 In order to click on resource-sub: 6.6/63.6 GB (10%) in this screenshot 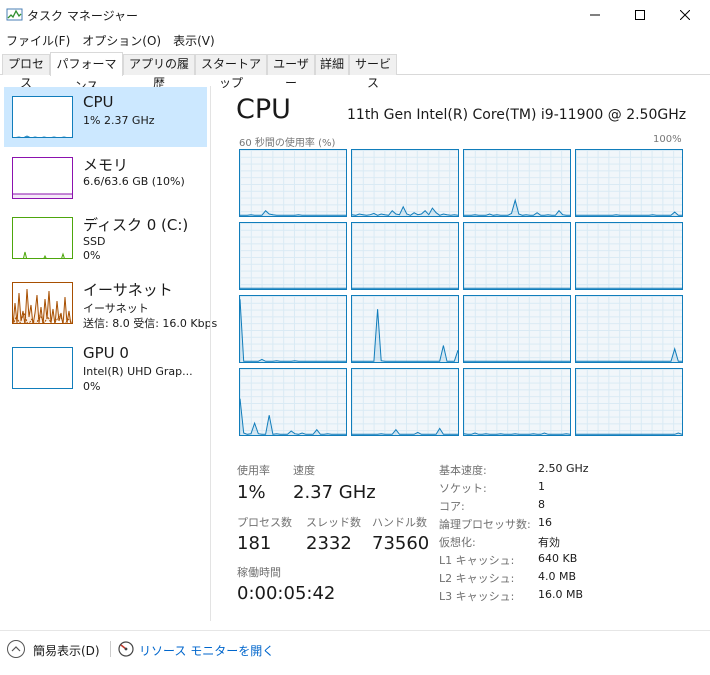, I will do `click(134, 181)`.